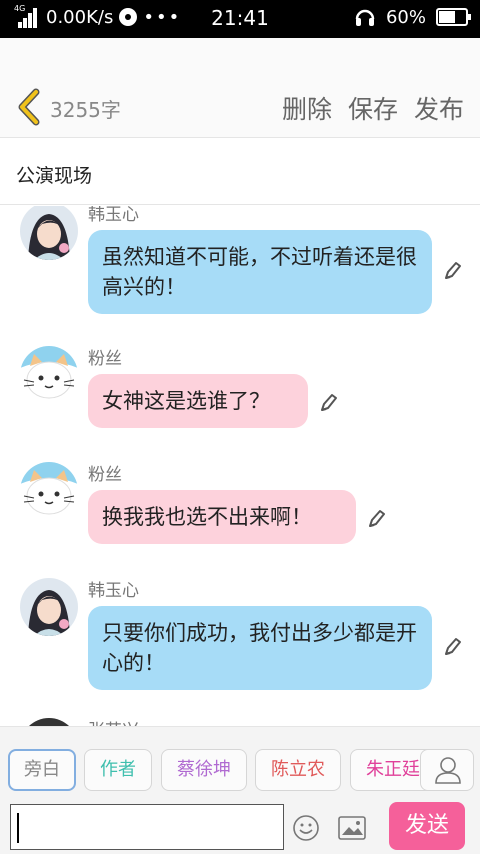 The width and height of the screenshot is (480, 854). Describe the element at coordinates (427, 826) in the screenshot. I see `send-button: 发送` at that location.